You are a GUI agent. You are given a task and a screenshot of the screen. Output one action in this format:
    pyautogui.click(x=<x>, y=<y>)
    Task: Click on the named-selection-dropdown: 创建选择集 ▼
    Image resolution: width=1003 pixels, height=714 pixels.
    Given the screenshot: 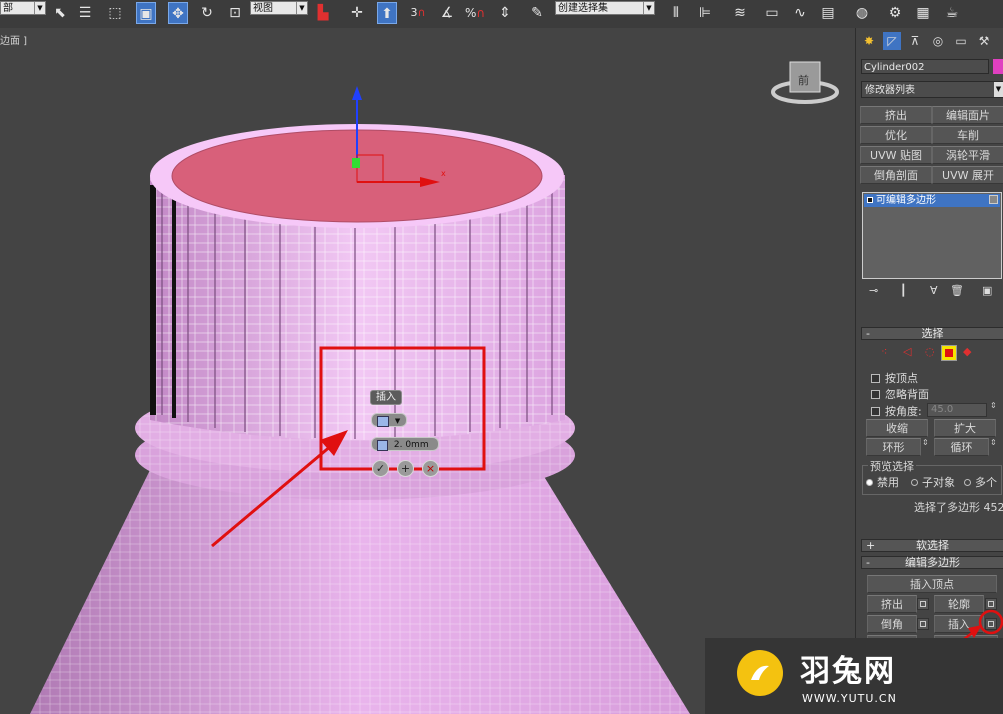 What is the action you would take?
    pyautogui.click(x=605, y=8)
    